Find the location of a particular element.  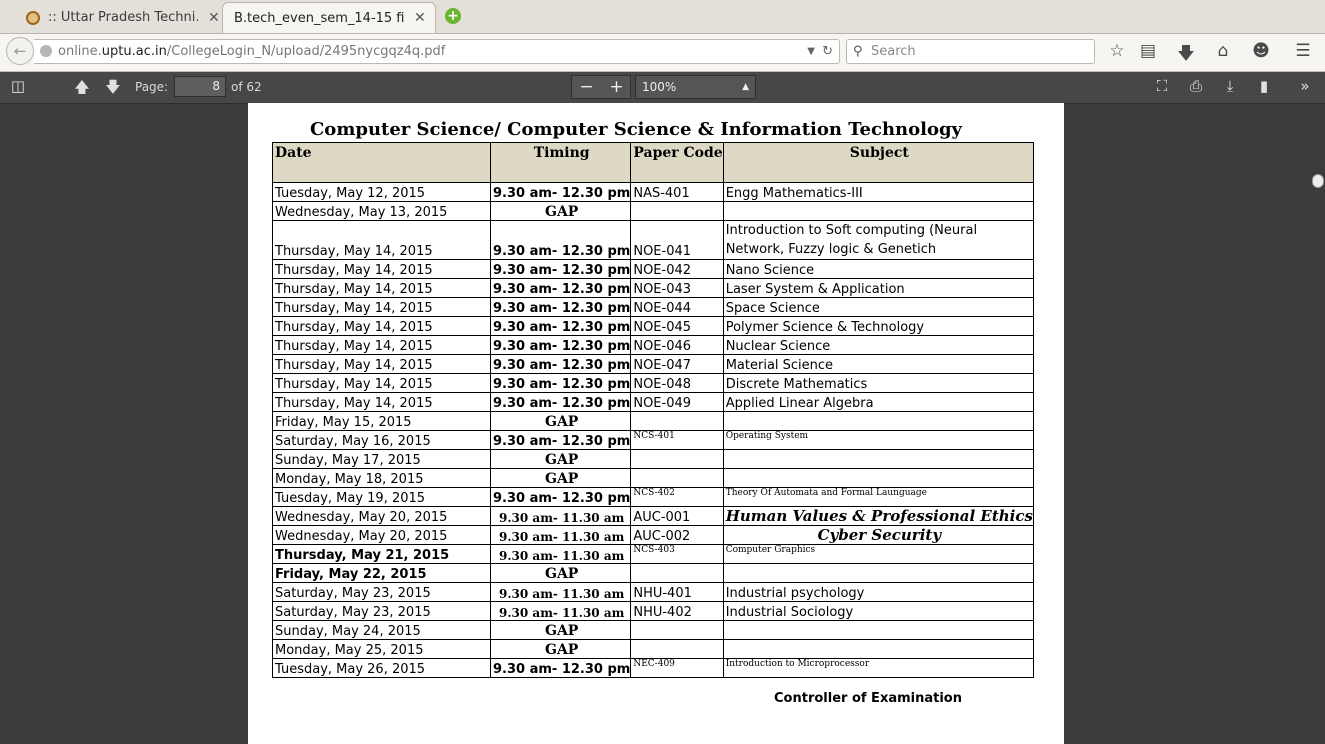

zoom-buttons: − + is located at coordinates (601, 87).